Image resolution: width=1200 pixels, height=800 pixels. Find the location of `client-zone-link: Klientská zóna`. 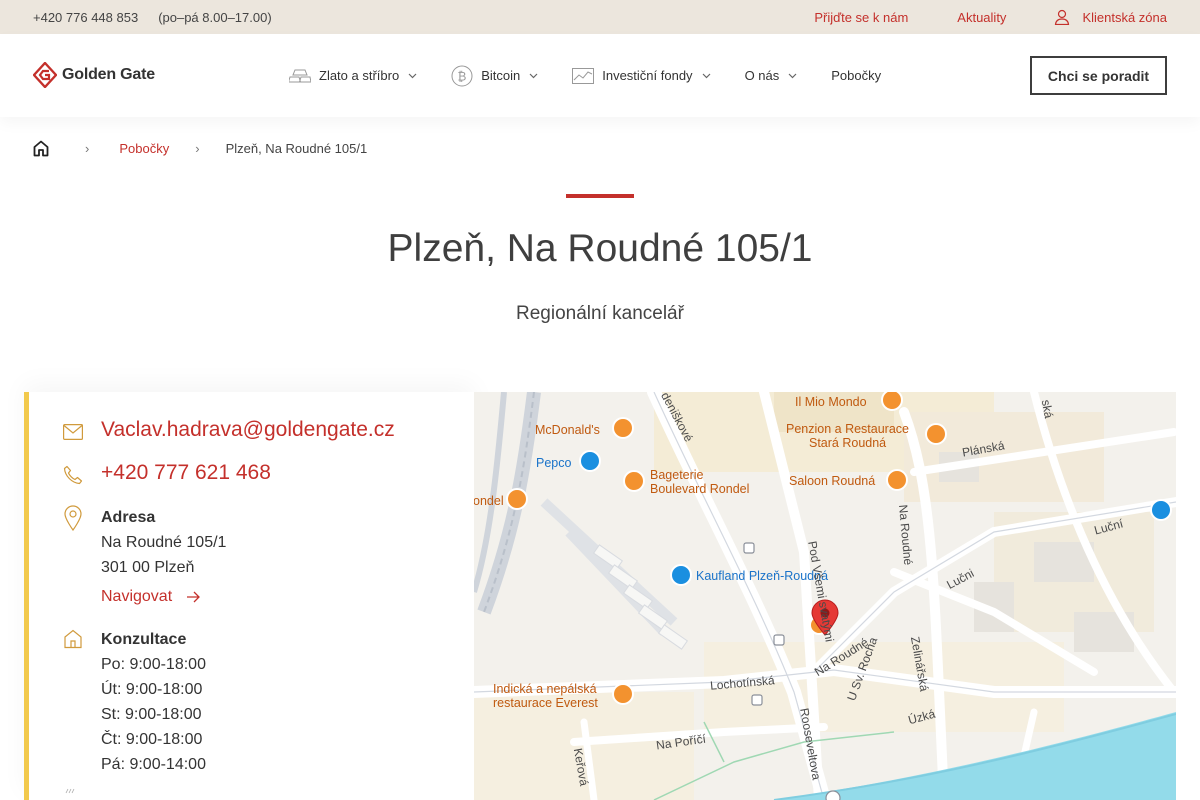

client-zone-link: Klientská zóna is located at coordinates (1110, 17).